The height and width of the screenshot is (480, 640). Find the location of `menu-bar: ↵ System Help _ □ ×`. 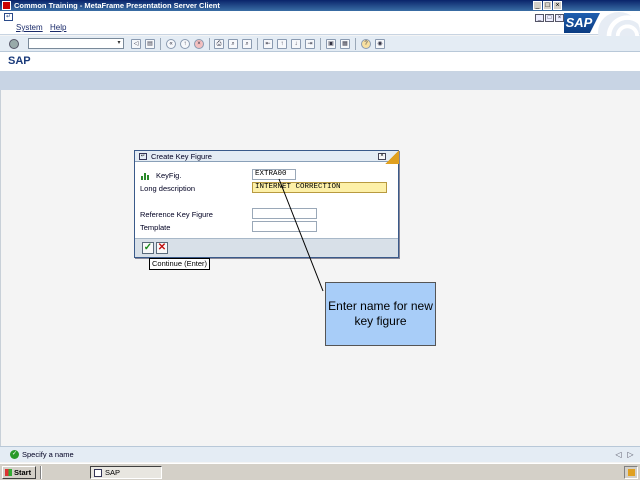

menu-bar: ↵ System Help _ □ × is located at coordinates (320, 23).